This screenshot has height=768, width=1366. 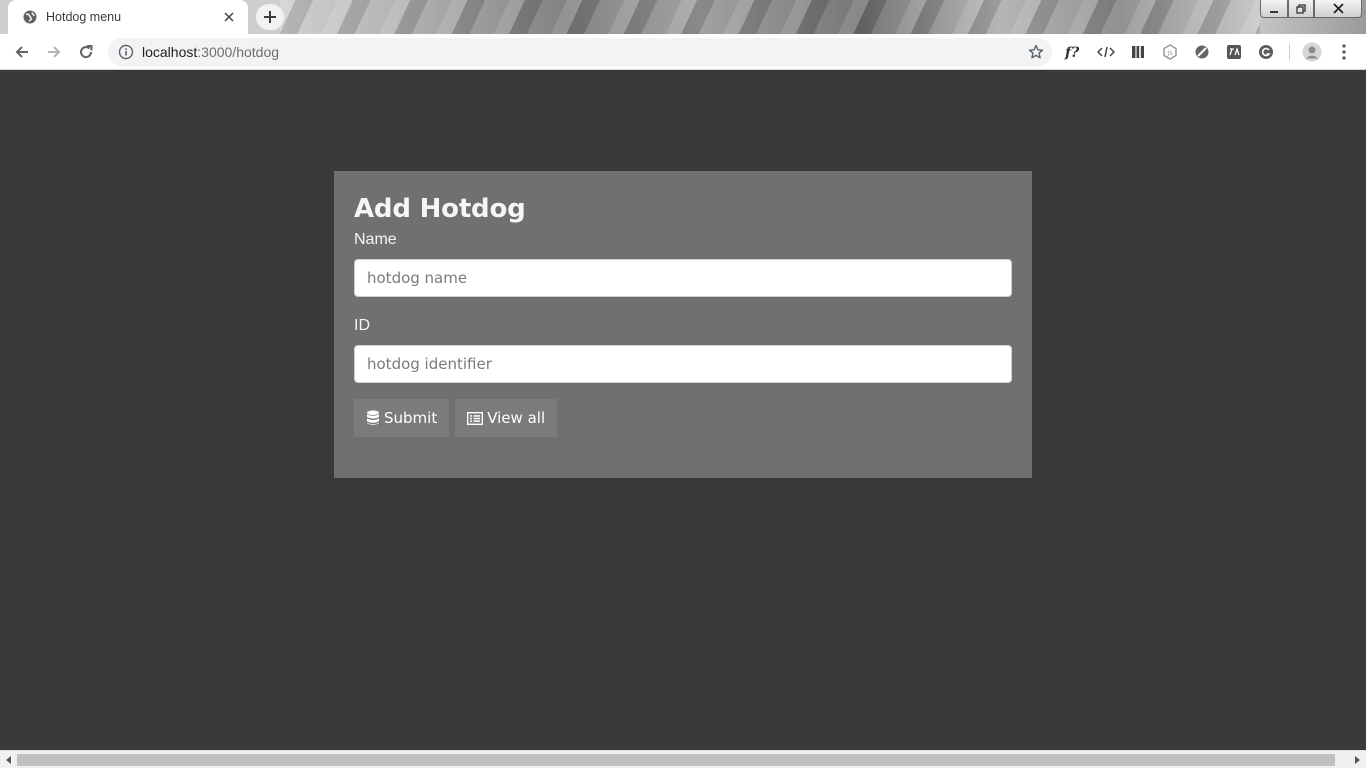 I want to click on id-label: ID, so click(x=362, y=325).